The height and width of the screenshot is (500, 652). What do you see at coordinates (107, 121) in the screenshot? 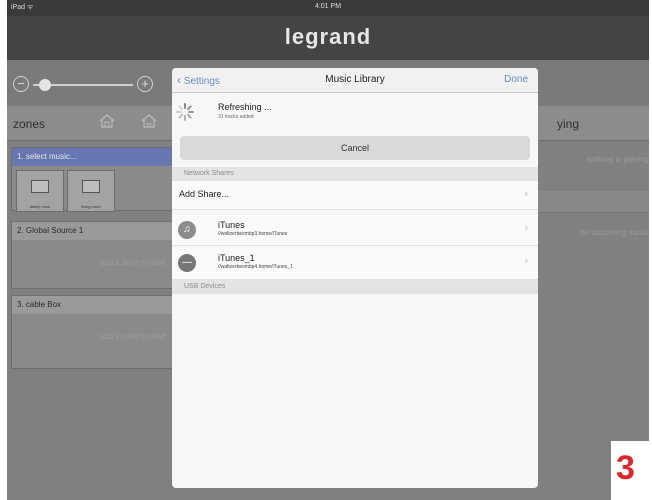
I see `home-icon` at bounding box center [107, 121].